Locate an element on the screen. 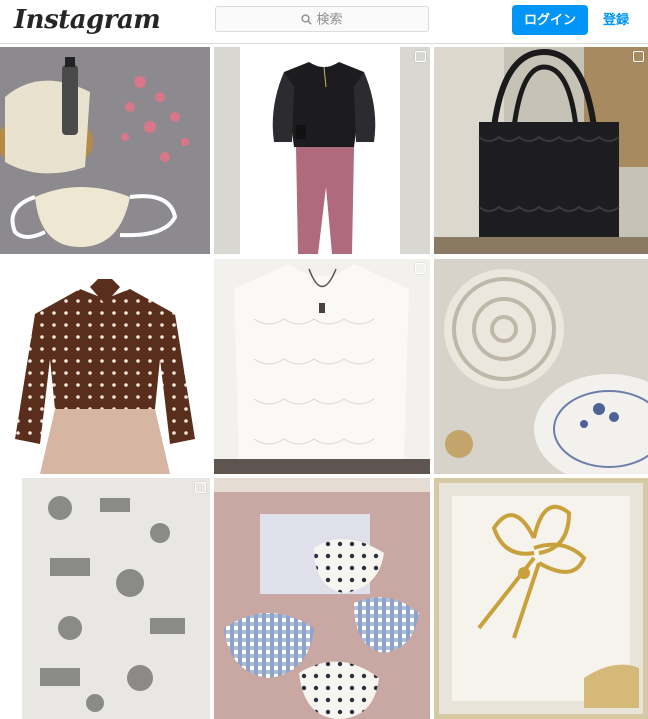  post-white-trivet-plate is located at coordinates (541, 366).